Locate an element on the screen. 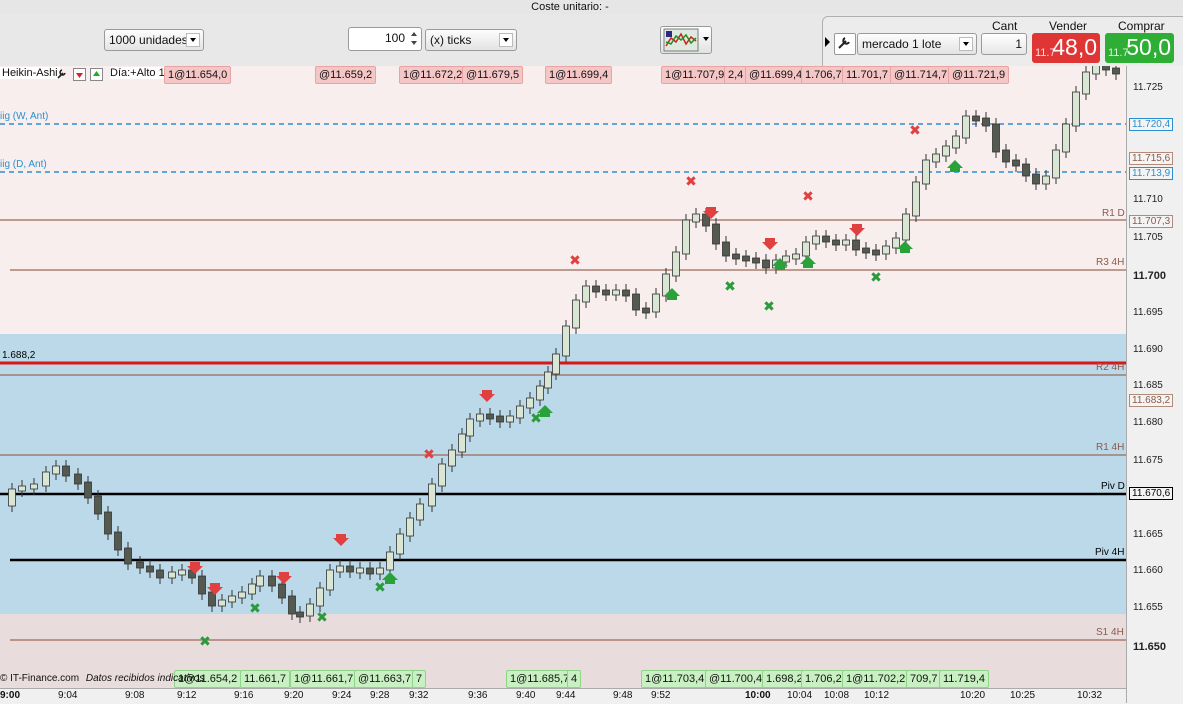 The height and width of the screenshot is (704, 1183). time-tick: 9:32 is located at coordinates (419, 695).